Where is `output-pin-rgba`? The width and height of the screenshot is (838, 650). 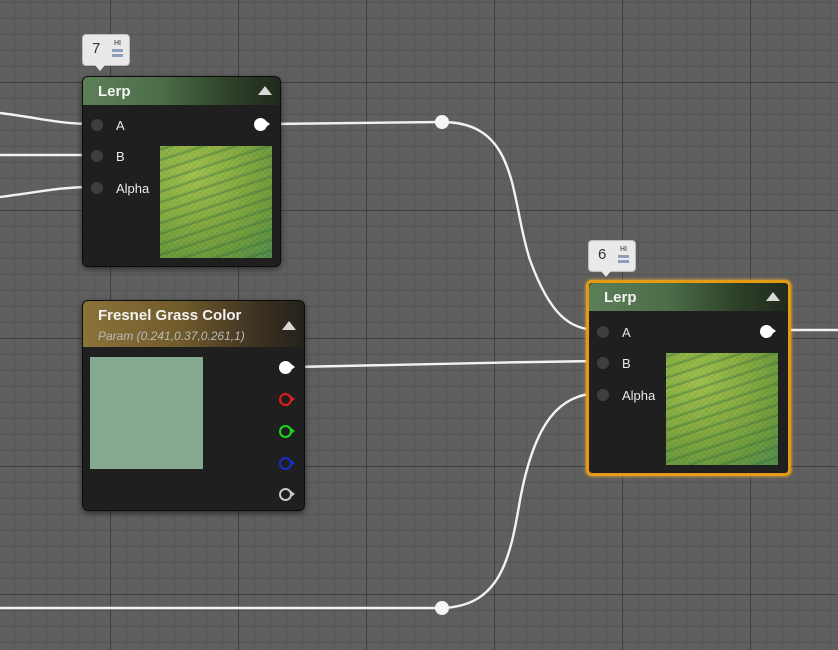 output-pin-rgba is located at coordinates (287, 367).